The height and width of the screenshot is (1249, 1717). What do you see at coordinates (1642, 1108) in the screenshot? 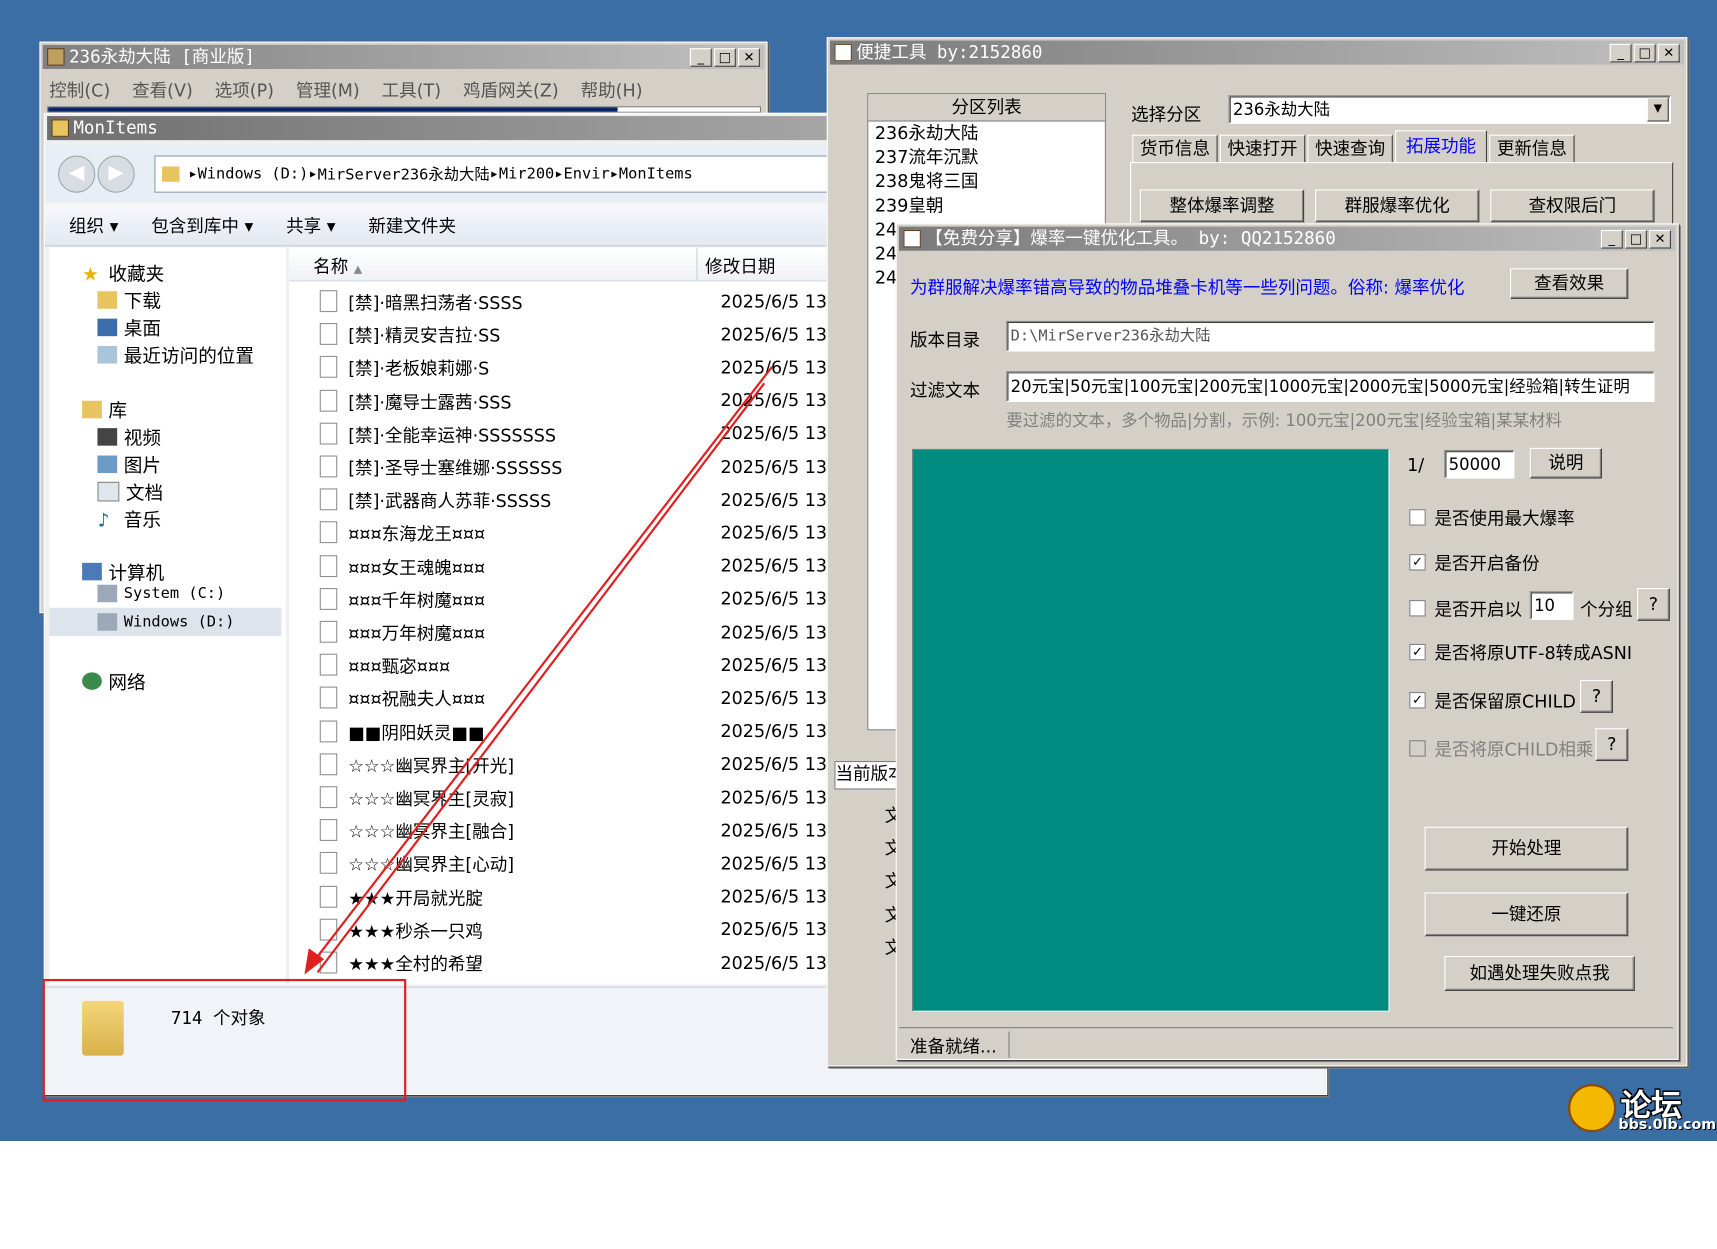
I see `watermark-logo: 论坛 bbs.0lb.com` at bounding box center [1642, 1108].